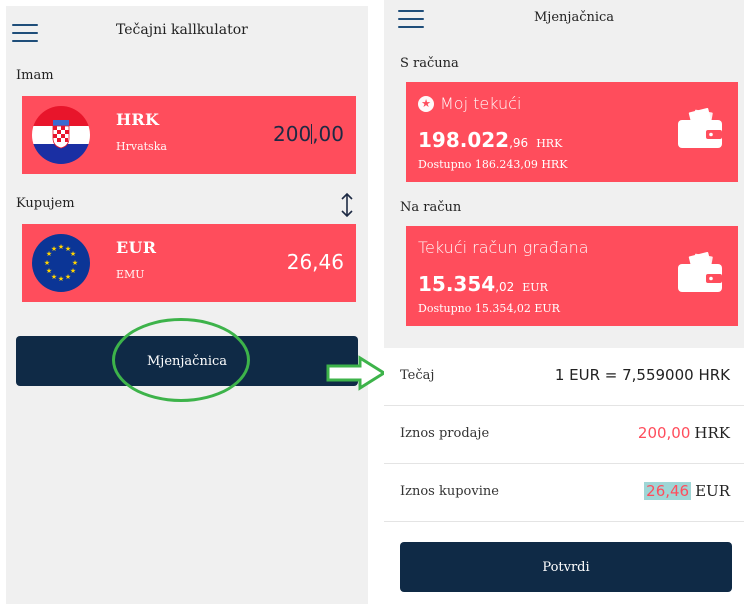  I want to click on balance-dec: ,96, so click(519, 143).